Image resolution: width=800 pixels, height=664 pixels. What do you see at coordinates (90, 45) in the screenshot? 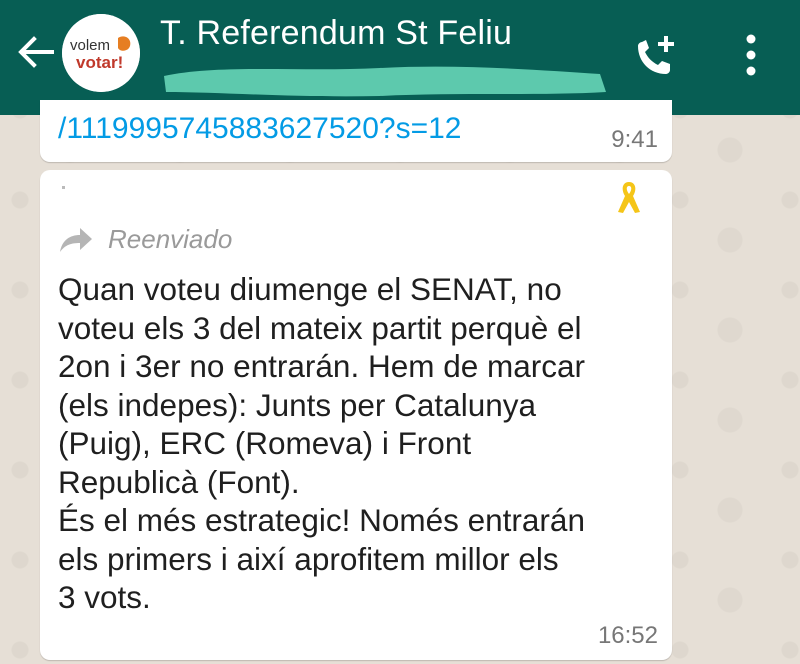
I see `svg-text: volem` at bounding box center [90, 45].